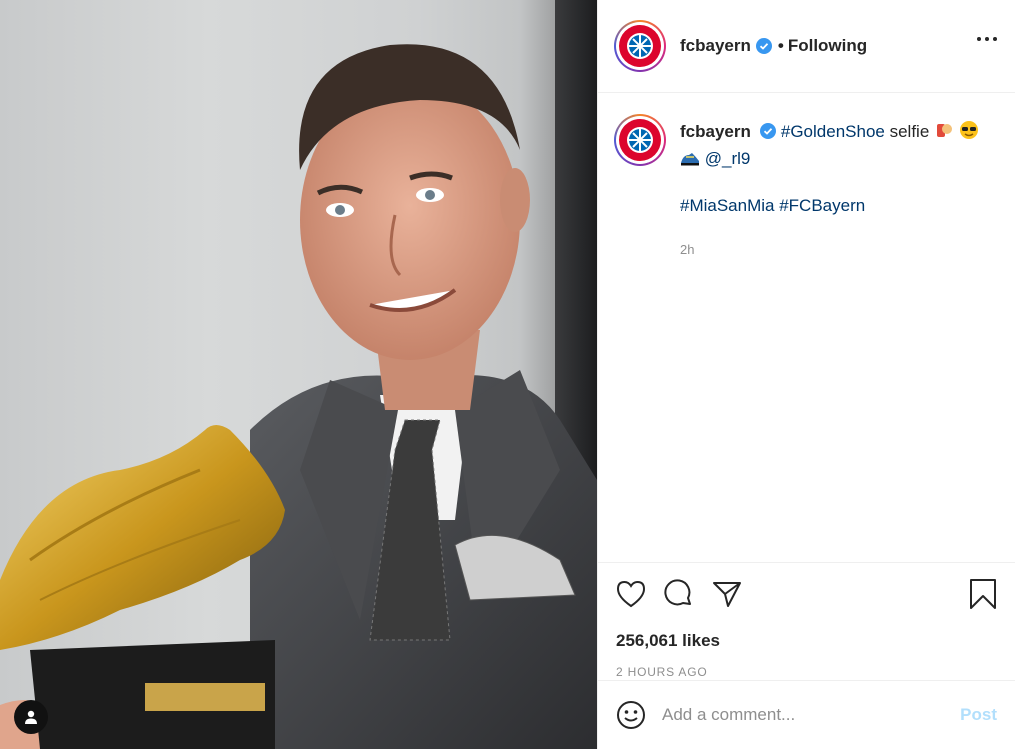  What do you see at coordinates (983, 594) in the screenshot?
I see `save-bookmark-icon` at bounding box center [983, 594].